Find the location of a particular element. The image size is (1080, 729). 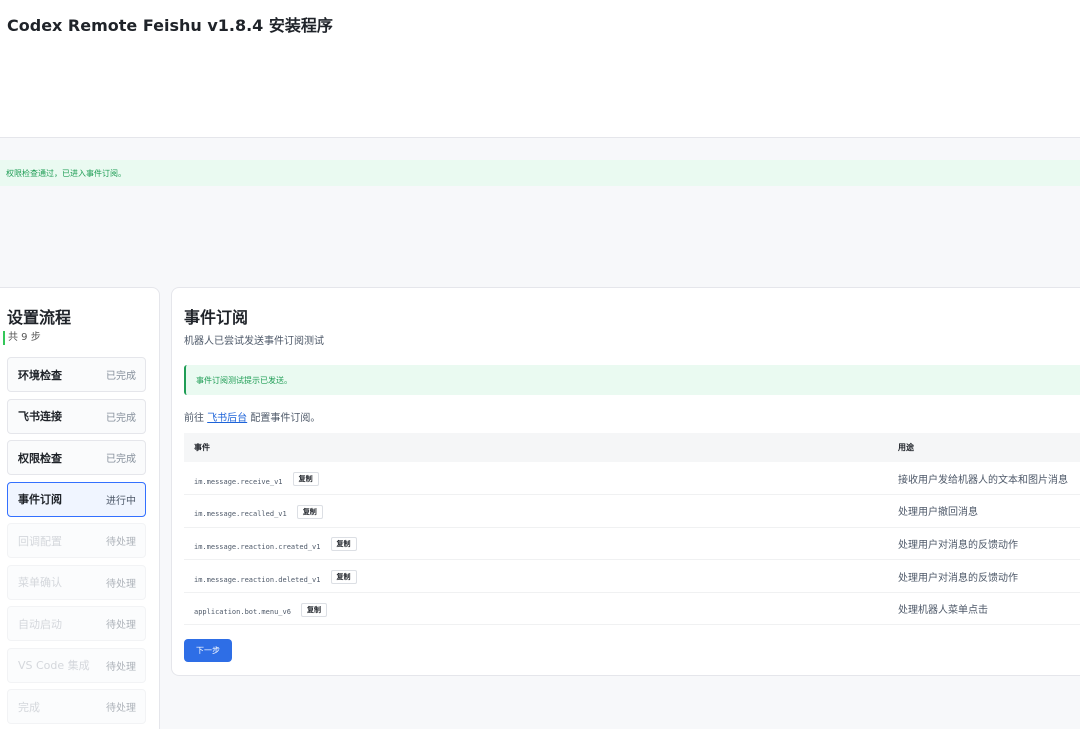

event-name: im.message.reaction.created_v1 is located at coordinates (257, 546).